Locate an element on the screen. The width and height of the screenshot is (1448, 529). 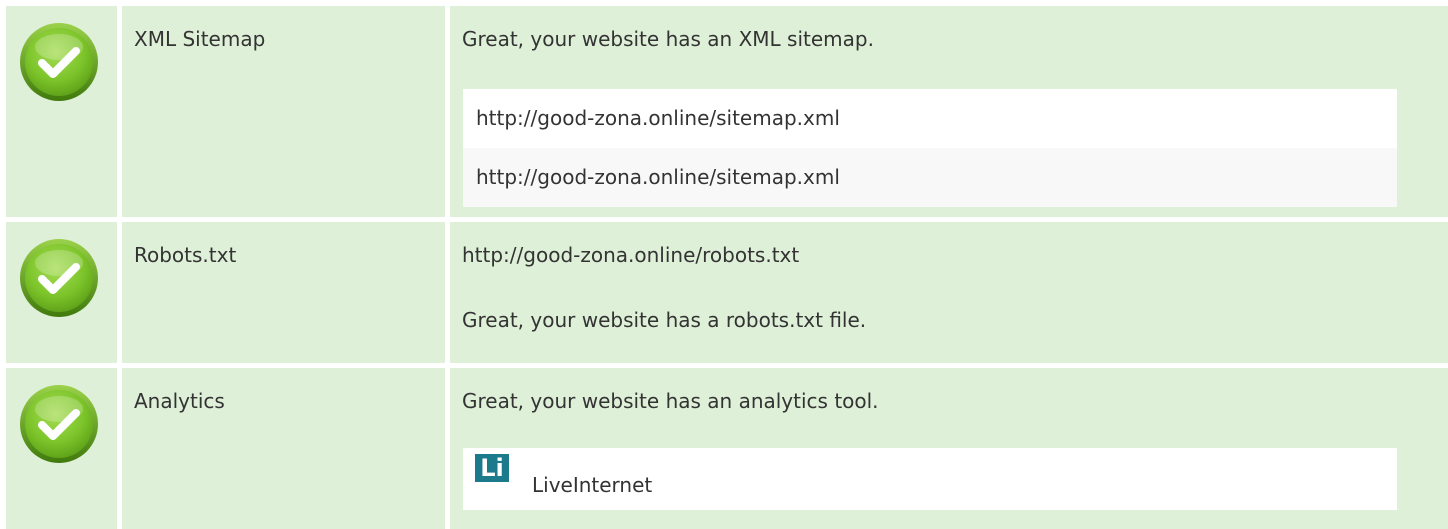
liveinternet-logo-icon: Li is located at coordinates (492, 468).